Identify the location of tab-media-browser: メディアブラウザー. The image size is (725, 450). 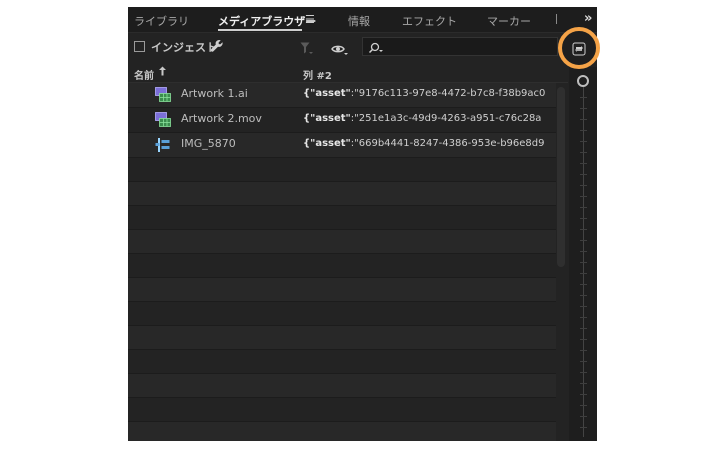
(267, 21).